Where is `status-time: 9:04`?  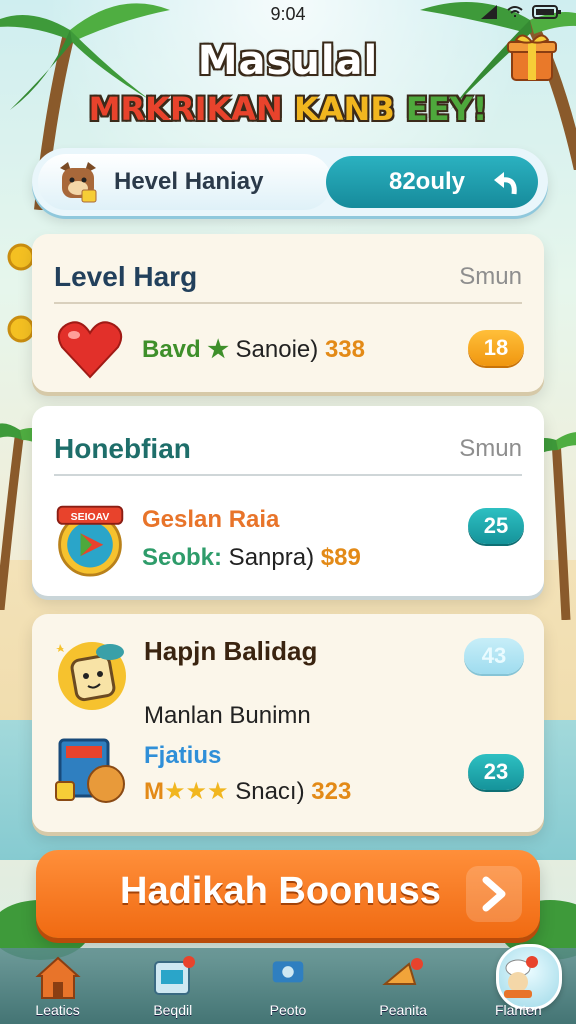 status-time: 9:04 is located at coordinates (288, 13).